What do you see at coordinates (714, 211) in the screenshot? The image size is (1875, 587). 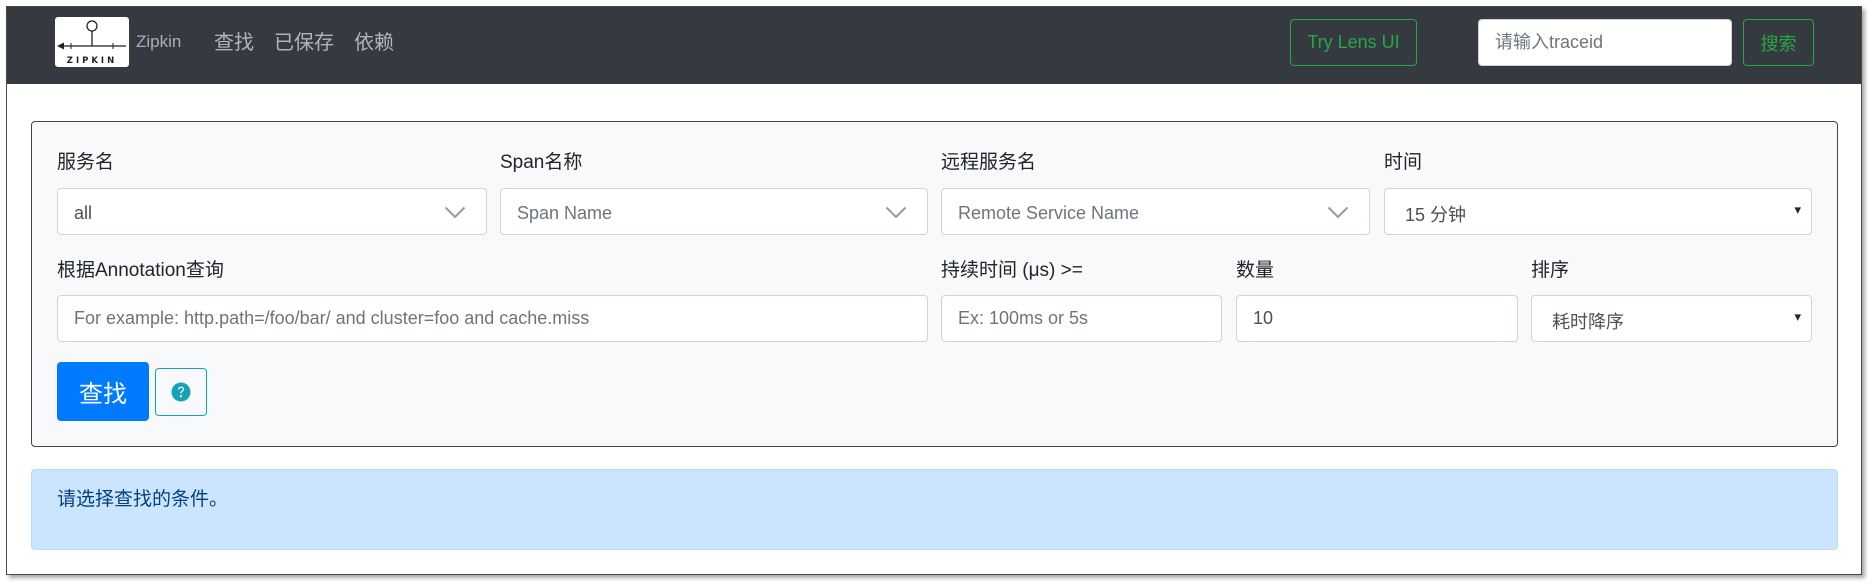 I see `span-name-select: Span Name` at bounding box center [714, 211].